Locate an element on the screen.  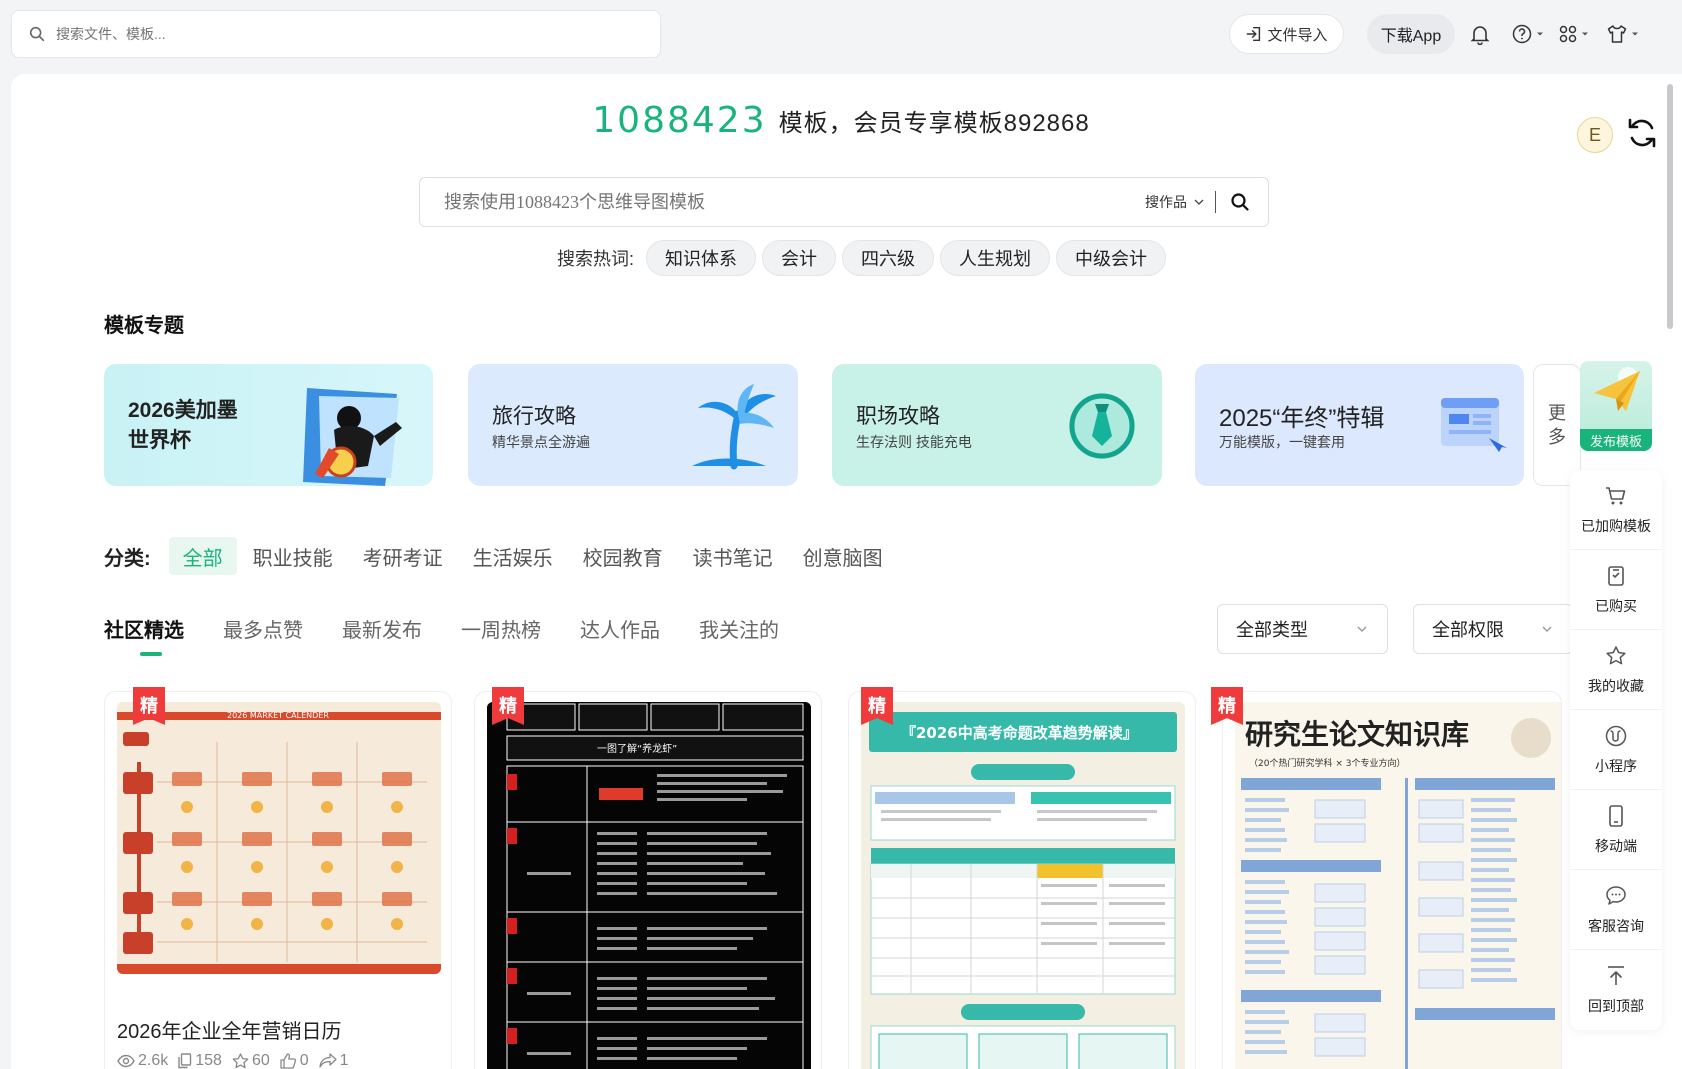
right-side-rail: 已加购模板 已购买 我的收藏 小程序 移动端 客服咨询 回到顶部 is located at coordinates (1616, 750).